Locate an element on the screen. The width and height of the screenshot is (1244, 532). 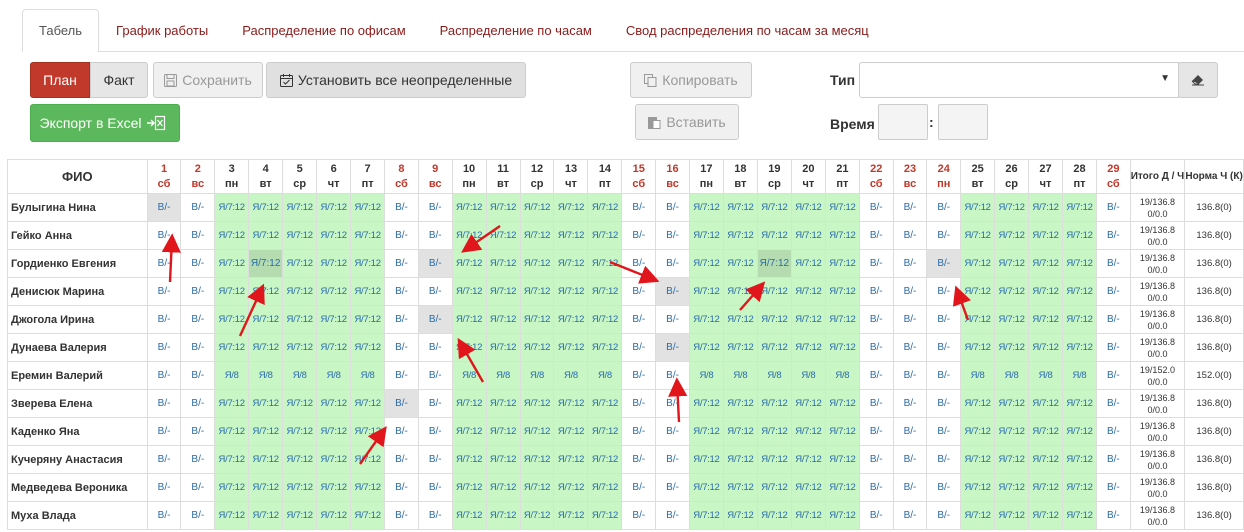
day-column-header: 3 пн is located at coordinates (232, 176).